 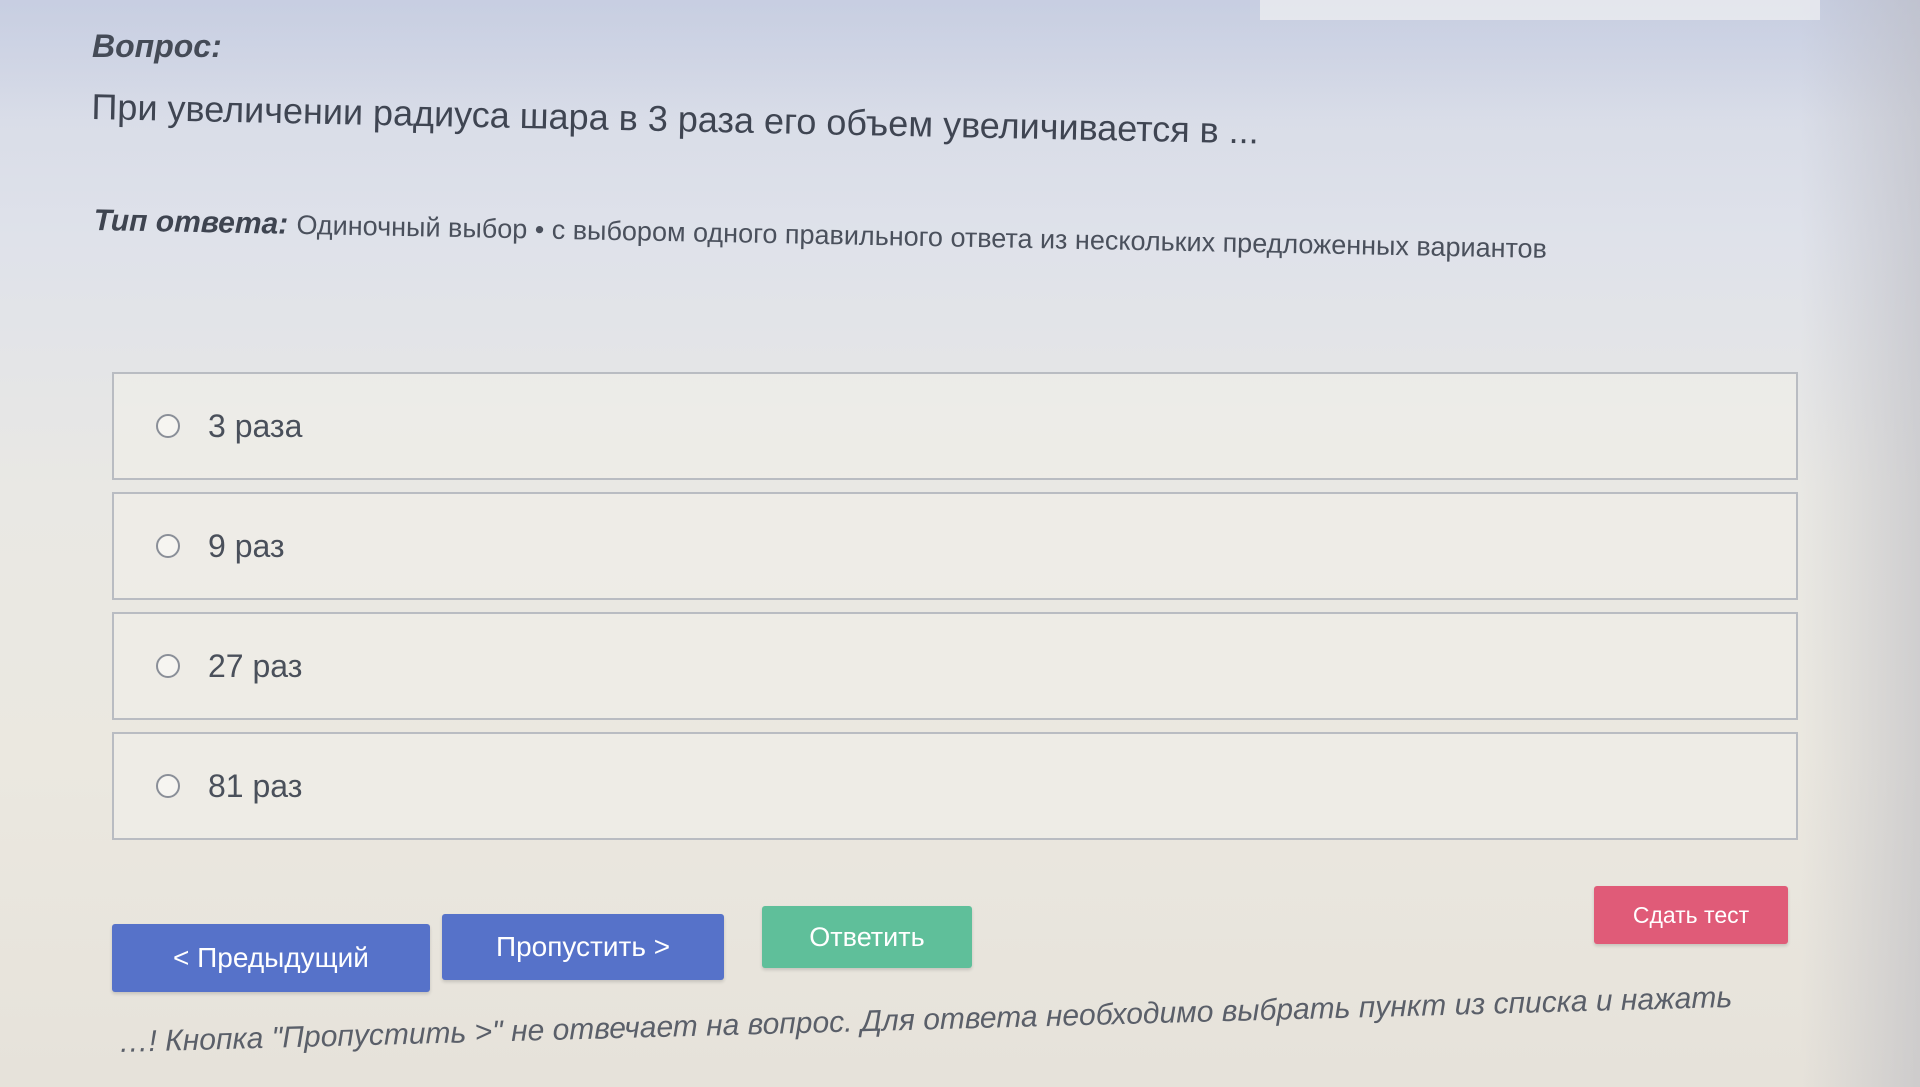 What do you see at coordinates (191, 222) in the screenshot?
I see `answer-type-label: Тип ответа:` at bounding box center [191, 222].